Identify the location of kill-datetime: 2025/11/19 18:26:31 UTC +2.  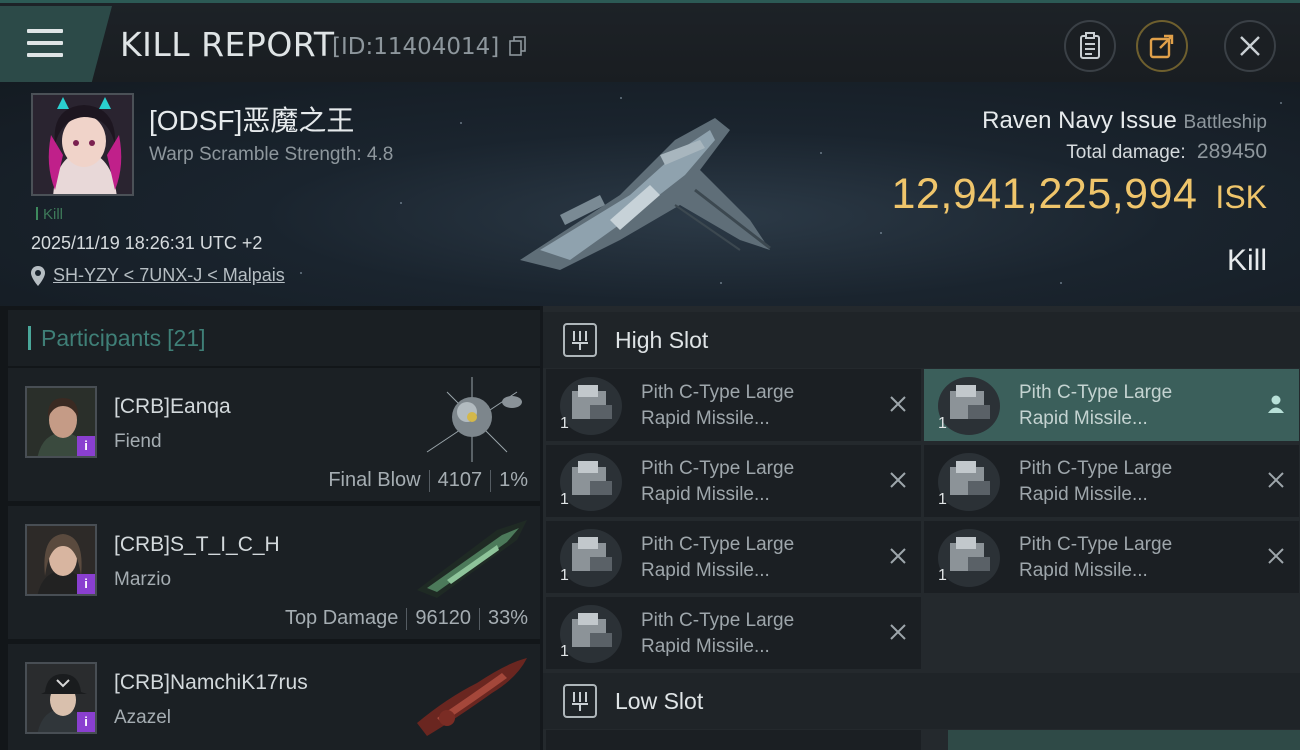
(147, 243).